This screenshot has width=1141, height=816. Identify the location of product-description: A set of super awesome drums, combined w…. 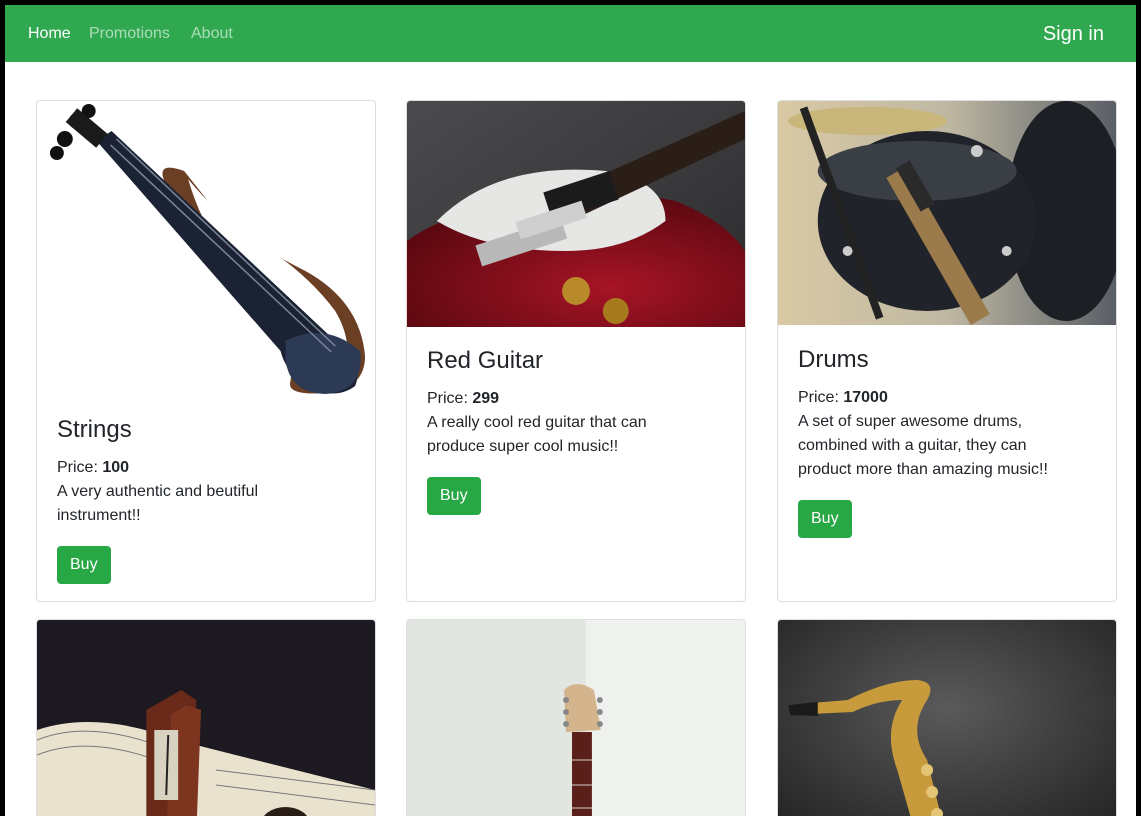
(923, 445).